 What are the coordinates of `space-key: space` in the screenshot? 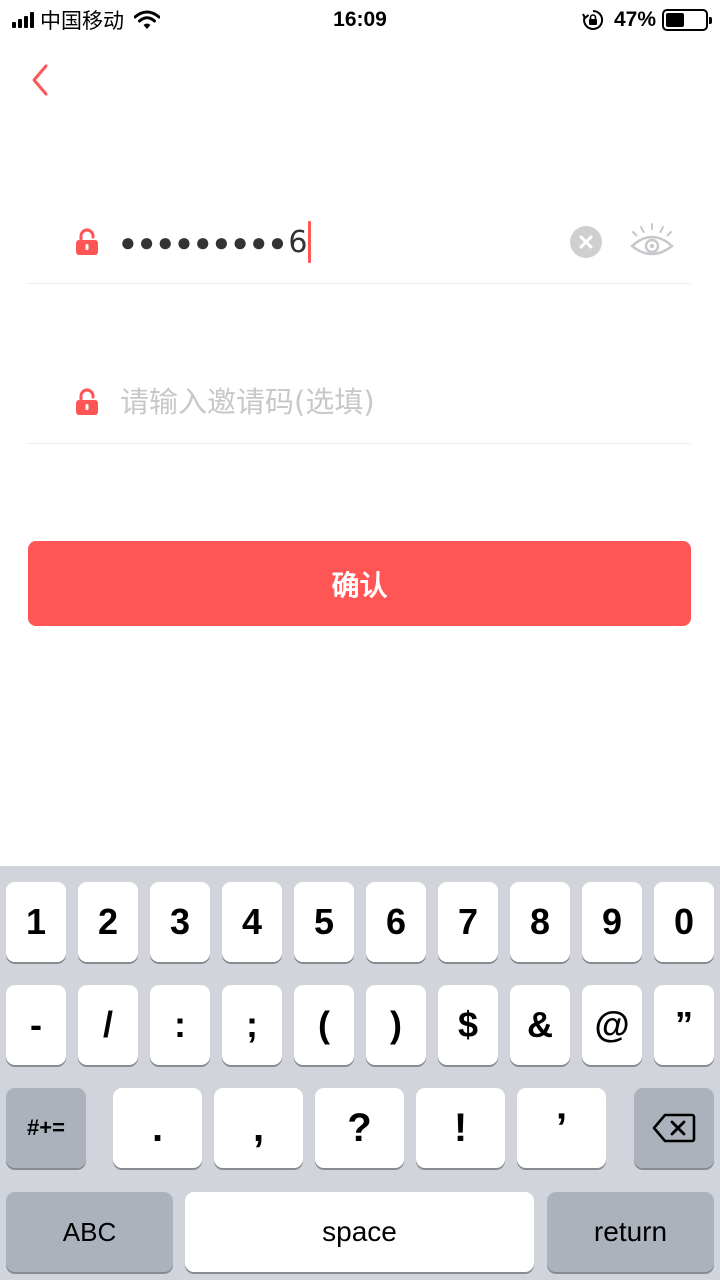 It's located at (359, 1232).